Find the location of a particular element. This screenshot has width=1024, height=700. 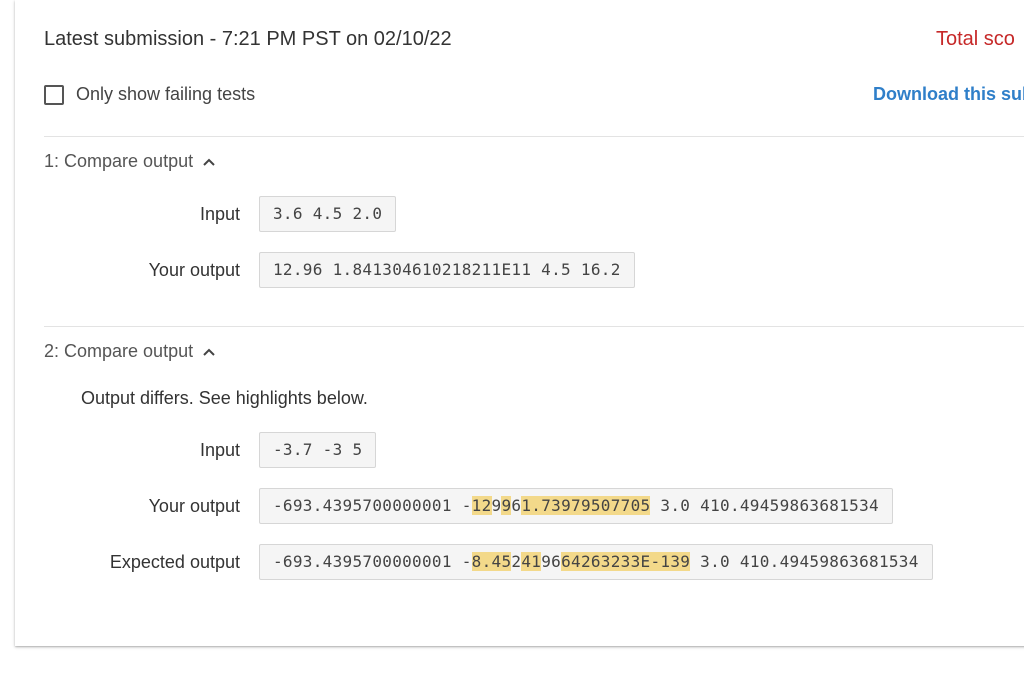

test-1-toggle: 1: Compare output is located at coordinates (130, 161).